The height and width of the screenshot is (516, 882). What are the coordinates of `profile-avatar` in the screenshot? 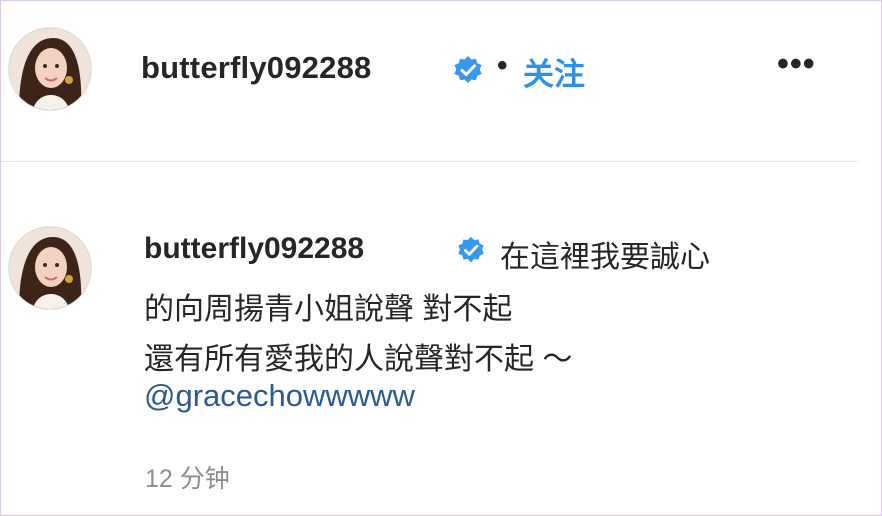 It's located at (50, 69).